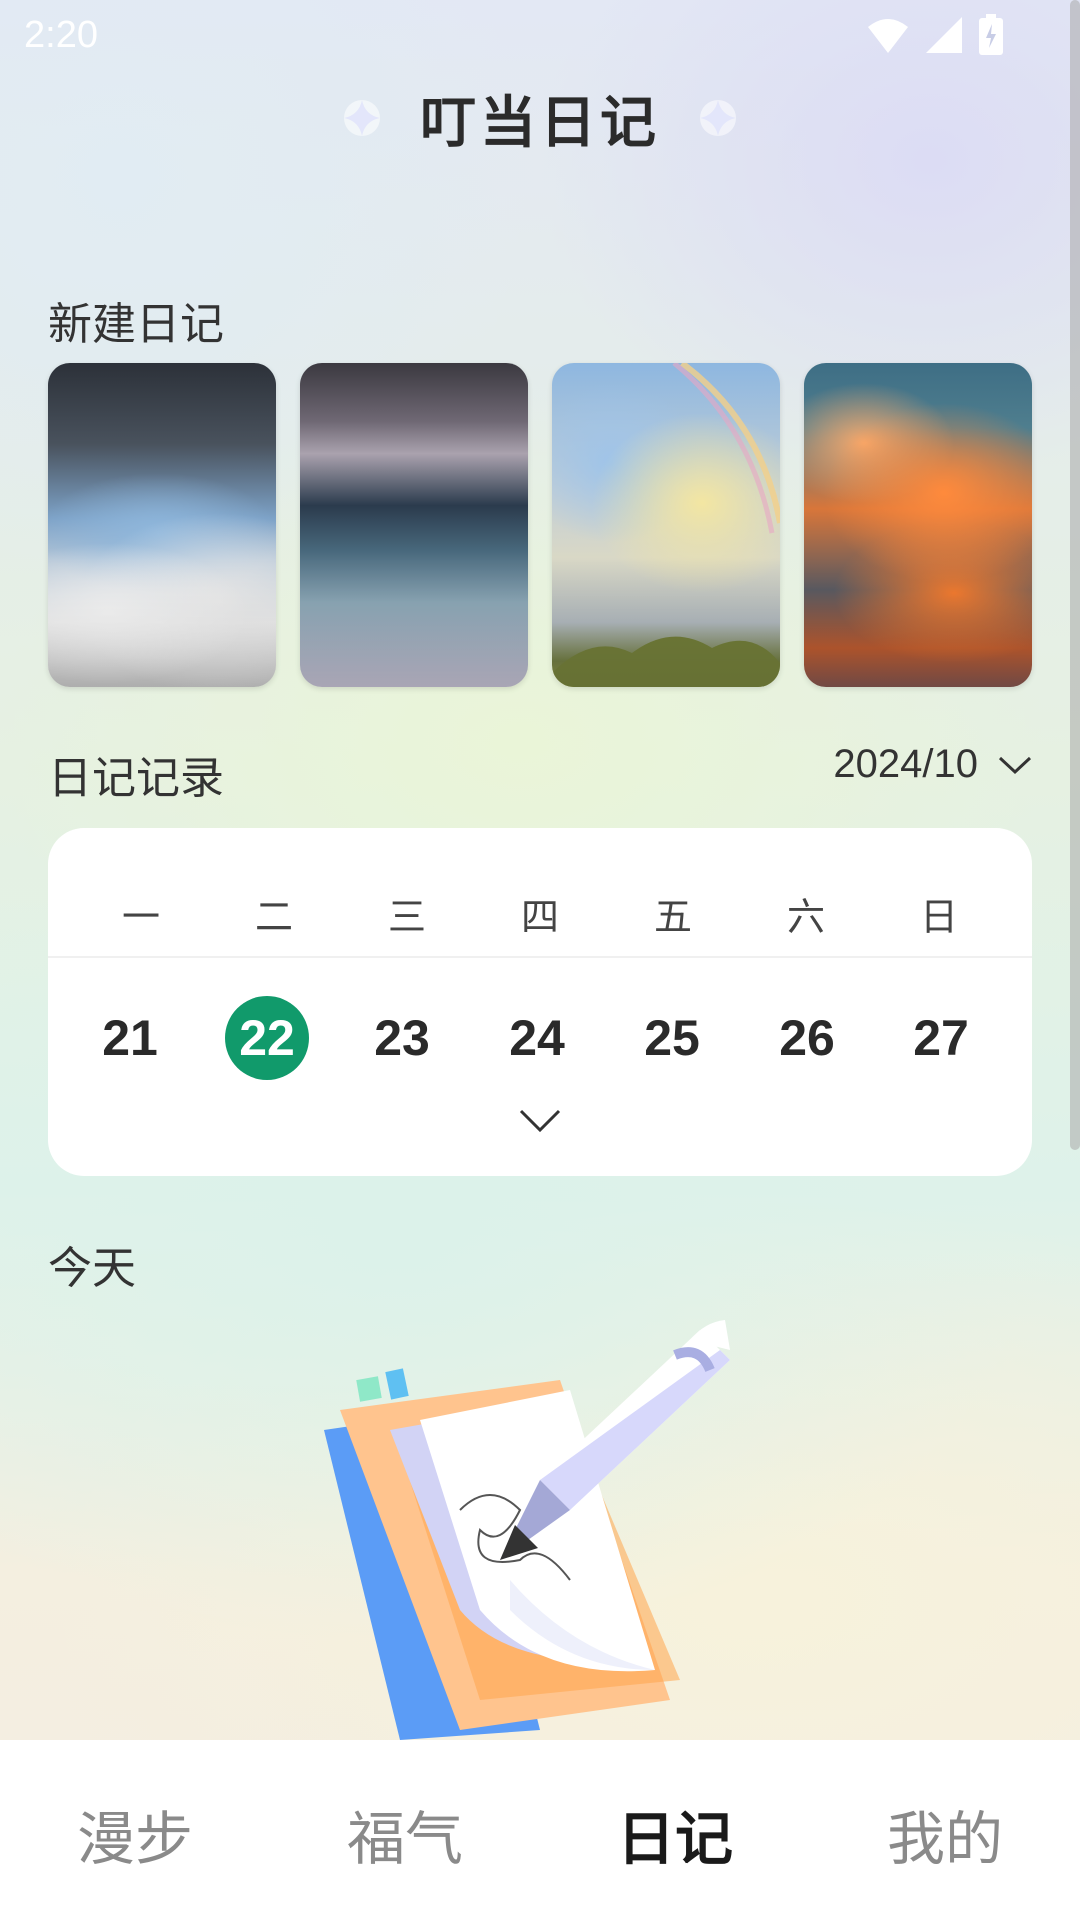 Image resolution: width=1080 pixels, height=1920 pixels. What do you see at coordinates (136, 778) in the screenshot?
I see `diary-records-title: 日记记录` at bounding box center [136, 778].